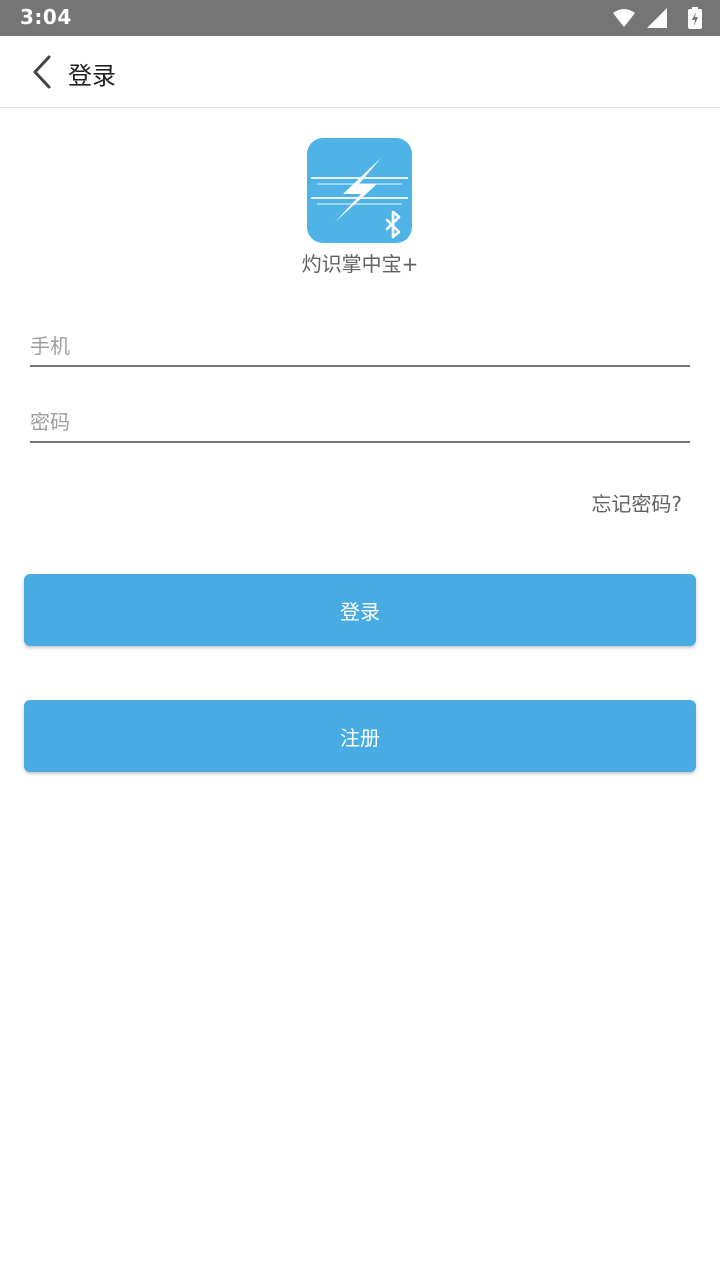  What do you see at coordinates (360, 736) in the screenshot?
I see `register-button: 注册` at bounding box center [360, 736].